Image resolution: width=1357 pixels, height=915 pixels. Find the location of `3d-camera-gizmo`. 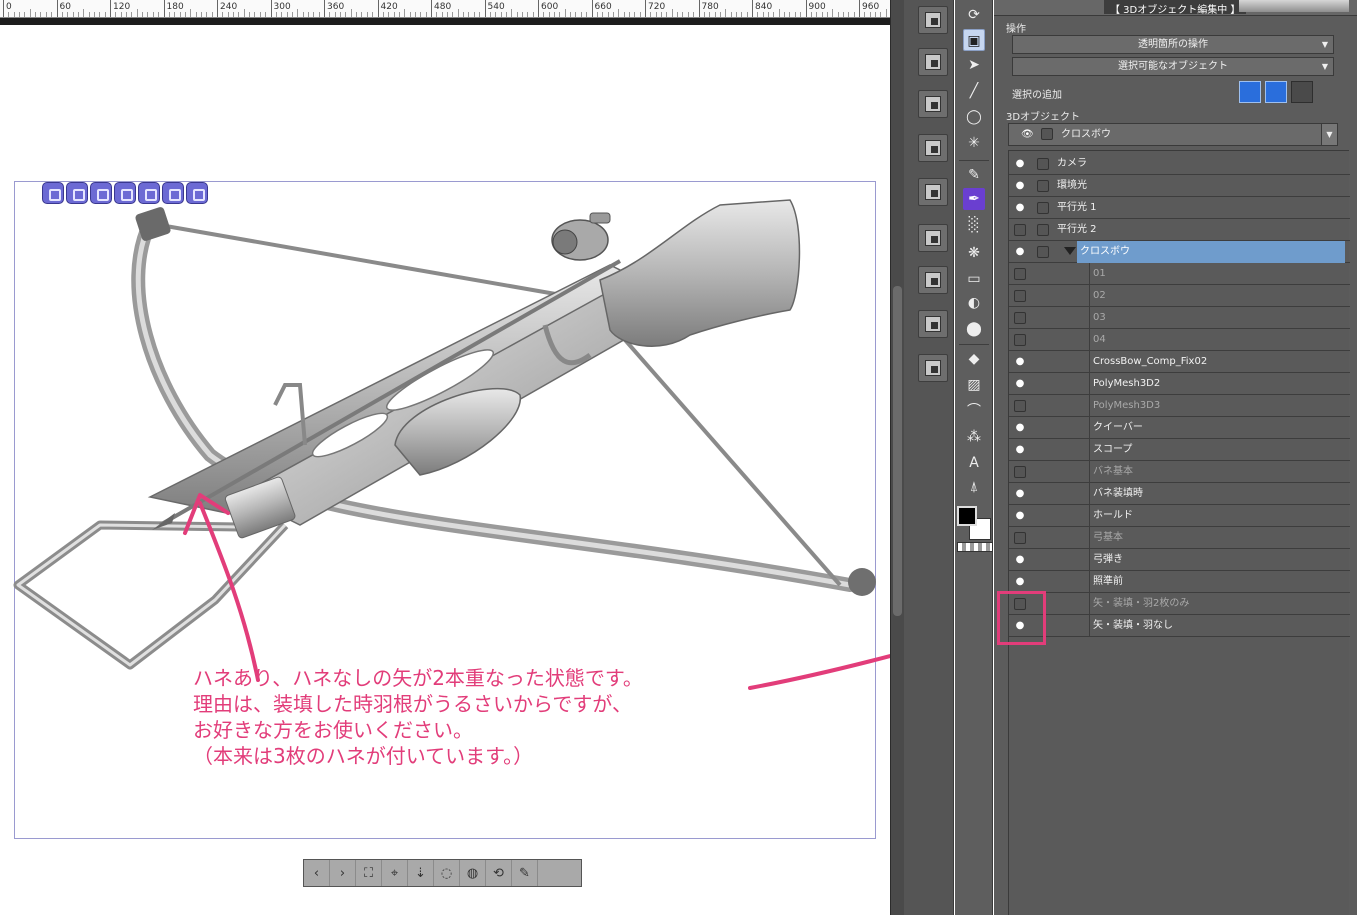

3d-camera-gizmo is located at coordinates (125, 194).